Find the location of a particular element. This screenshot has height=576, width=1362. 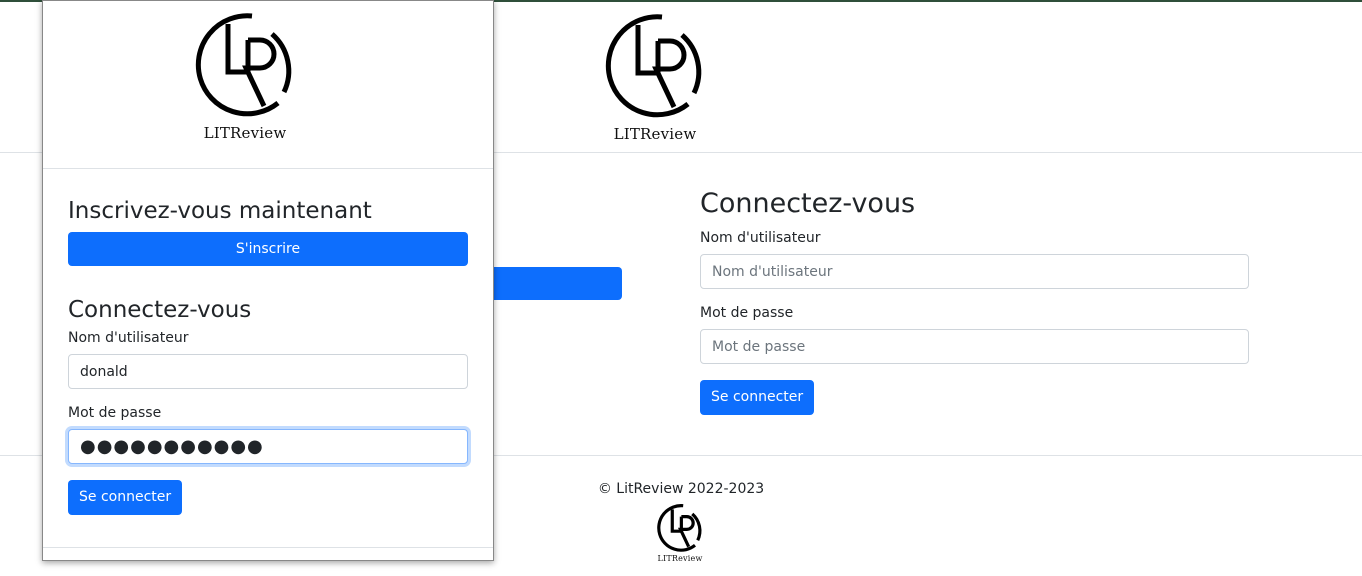

password-input: ●●●●●●●●●●● is located at coordinates (268, 447).